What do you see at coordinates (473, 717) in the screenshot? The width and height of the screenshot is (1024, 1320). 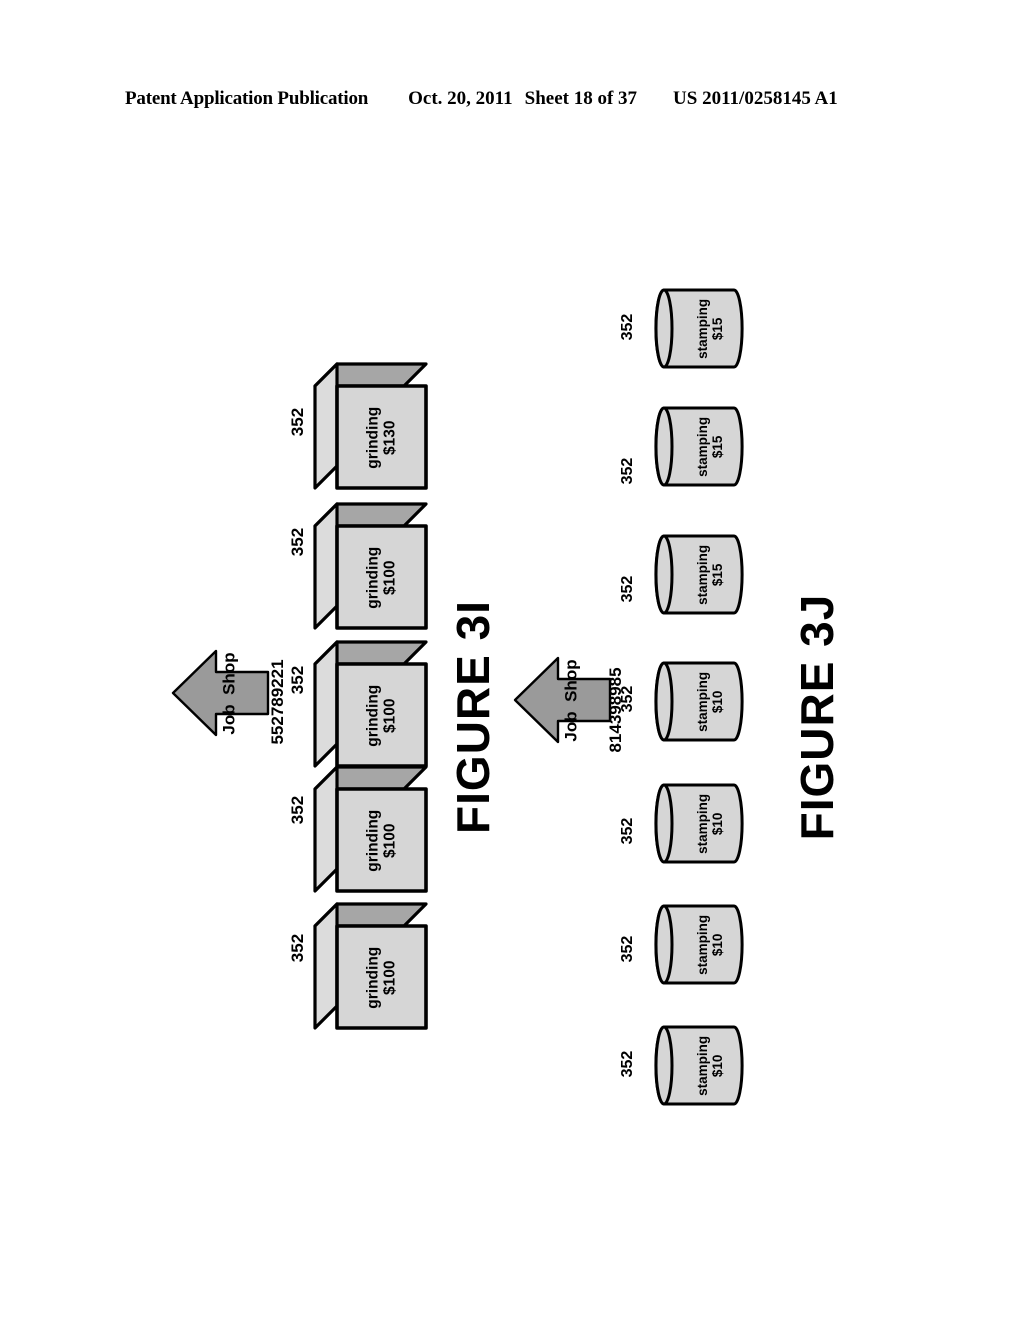 I see `figure-3i-caption: FIGURE 3I` at bounding box center [473, 717].